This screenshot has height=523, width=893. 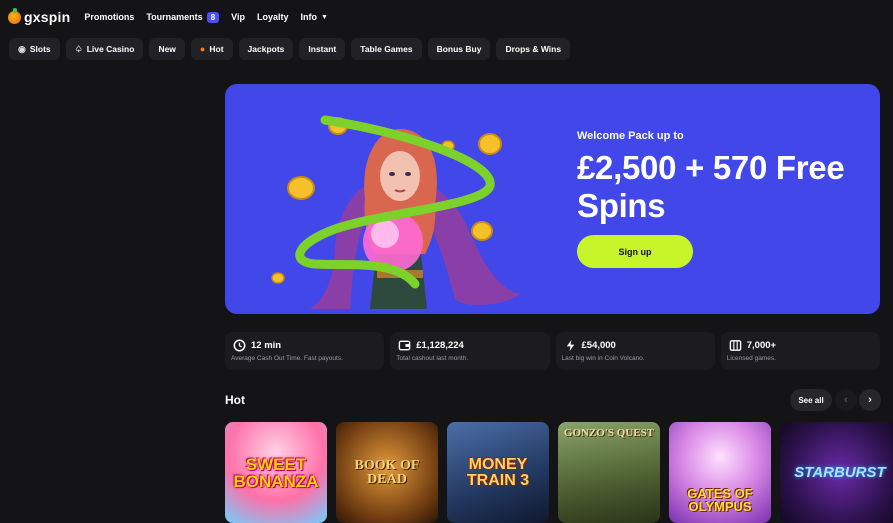 I want to click on nav-tournaments: Tournaments 8, so click(x=183, y=17).